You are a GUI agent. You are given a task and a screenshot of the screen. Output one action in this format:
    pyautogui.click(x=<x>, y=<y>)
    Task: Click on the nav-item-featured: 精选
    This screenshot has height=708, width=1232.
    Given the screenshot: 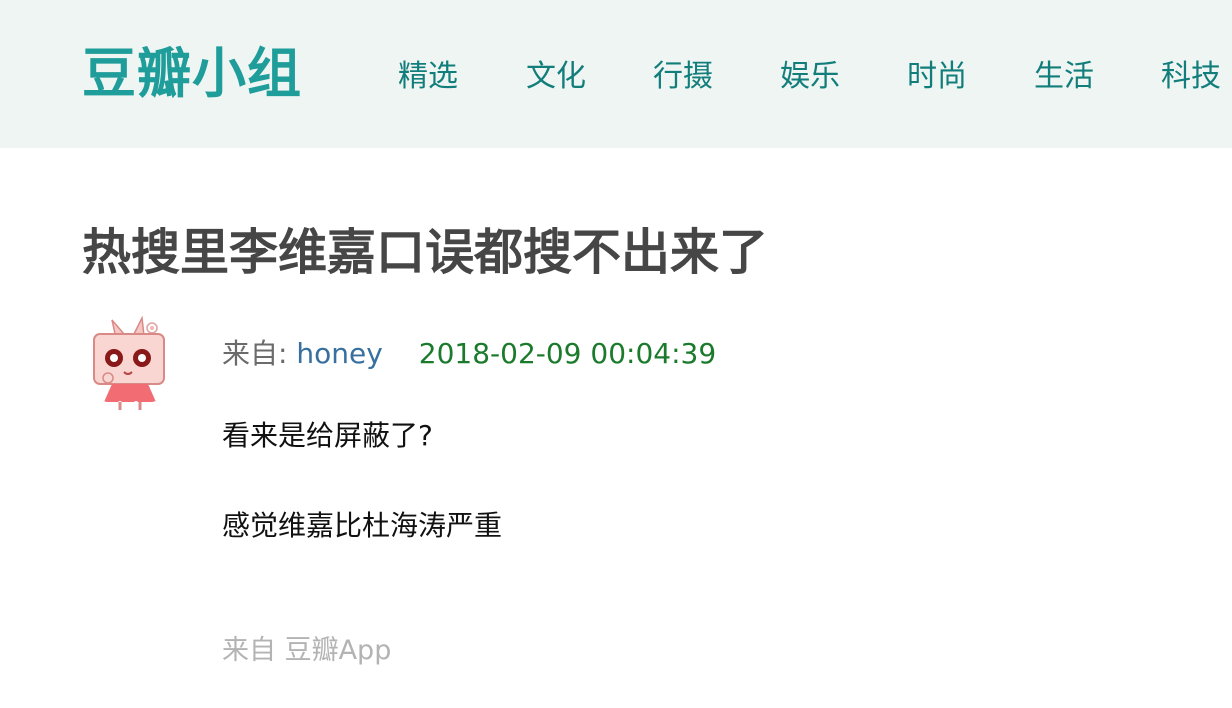 What is the action you would take?
    pyautogui.click(x=428, y=77)
    